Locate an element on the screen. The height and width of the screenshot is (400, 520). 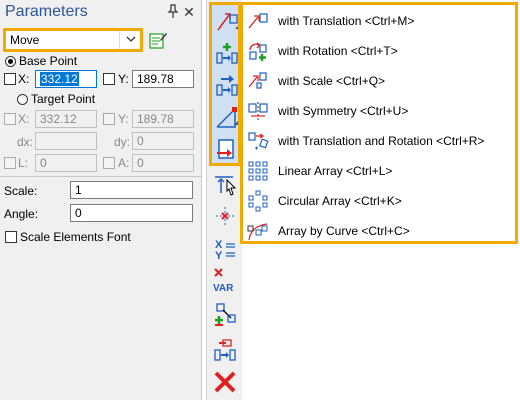
translation-icon is located at coordinates (258, 21).